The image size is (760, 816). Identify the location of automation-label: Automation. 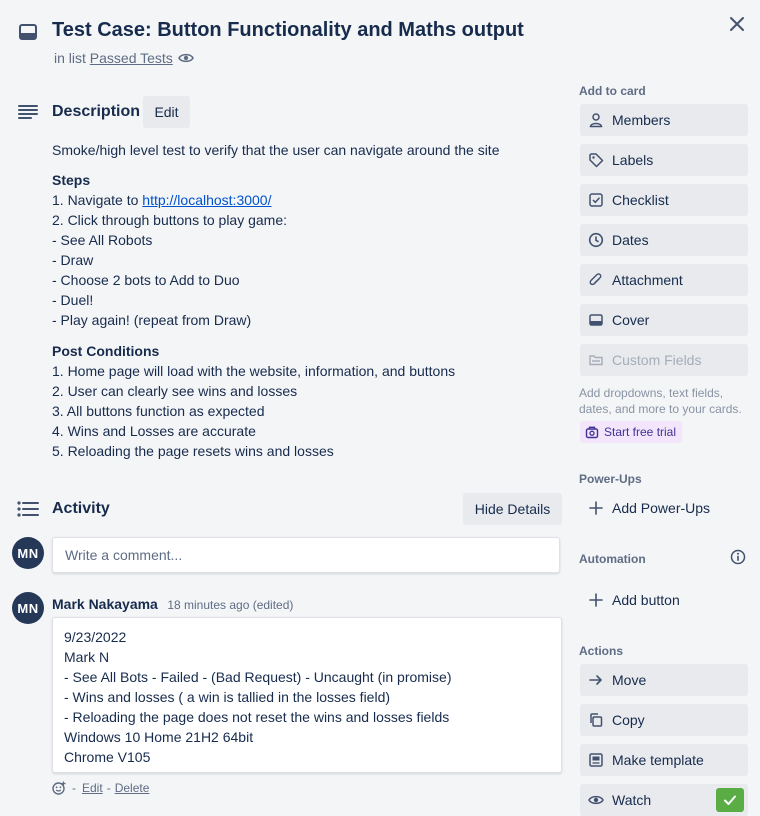
(612, 559).